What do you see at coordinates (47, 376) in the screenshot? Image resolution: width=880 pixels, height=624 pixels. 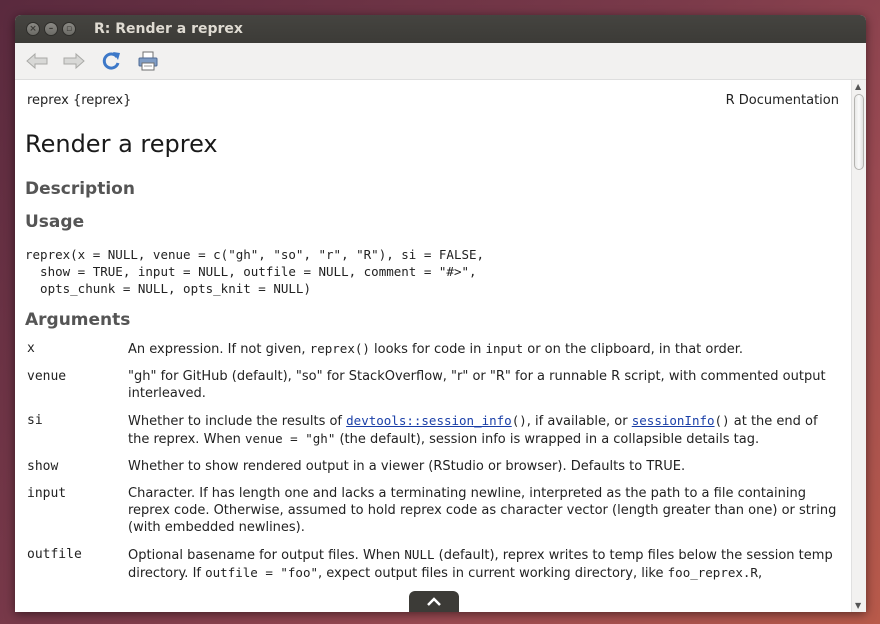 I see `arg-name: venue` at bounding box center [47, 376].